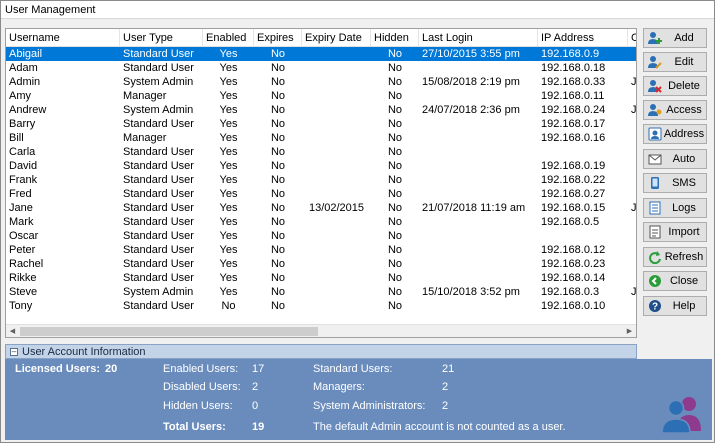  What do you see at coordinates (573, 96) in the screenshot?
I see `cell-ip-address: 192.168.0.11` at bounding box center [573, 96].